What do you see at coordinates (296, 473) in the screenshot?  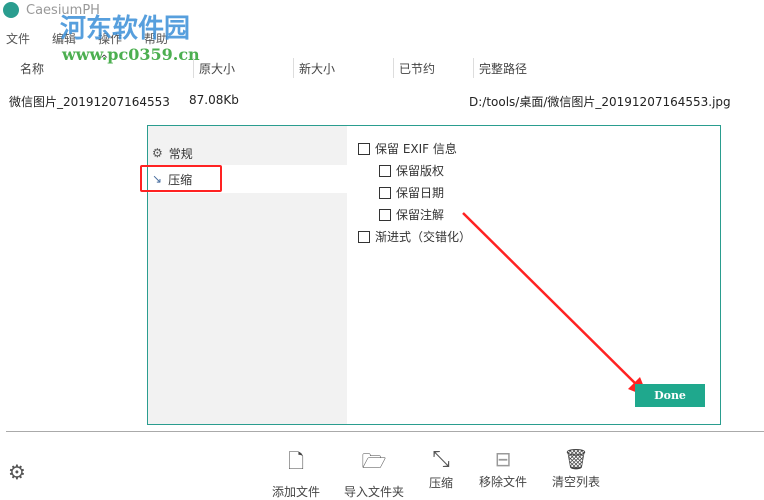 I see `add-file-button: 🗋 添加文件` at bounding box center [296, 473].